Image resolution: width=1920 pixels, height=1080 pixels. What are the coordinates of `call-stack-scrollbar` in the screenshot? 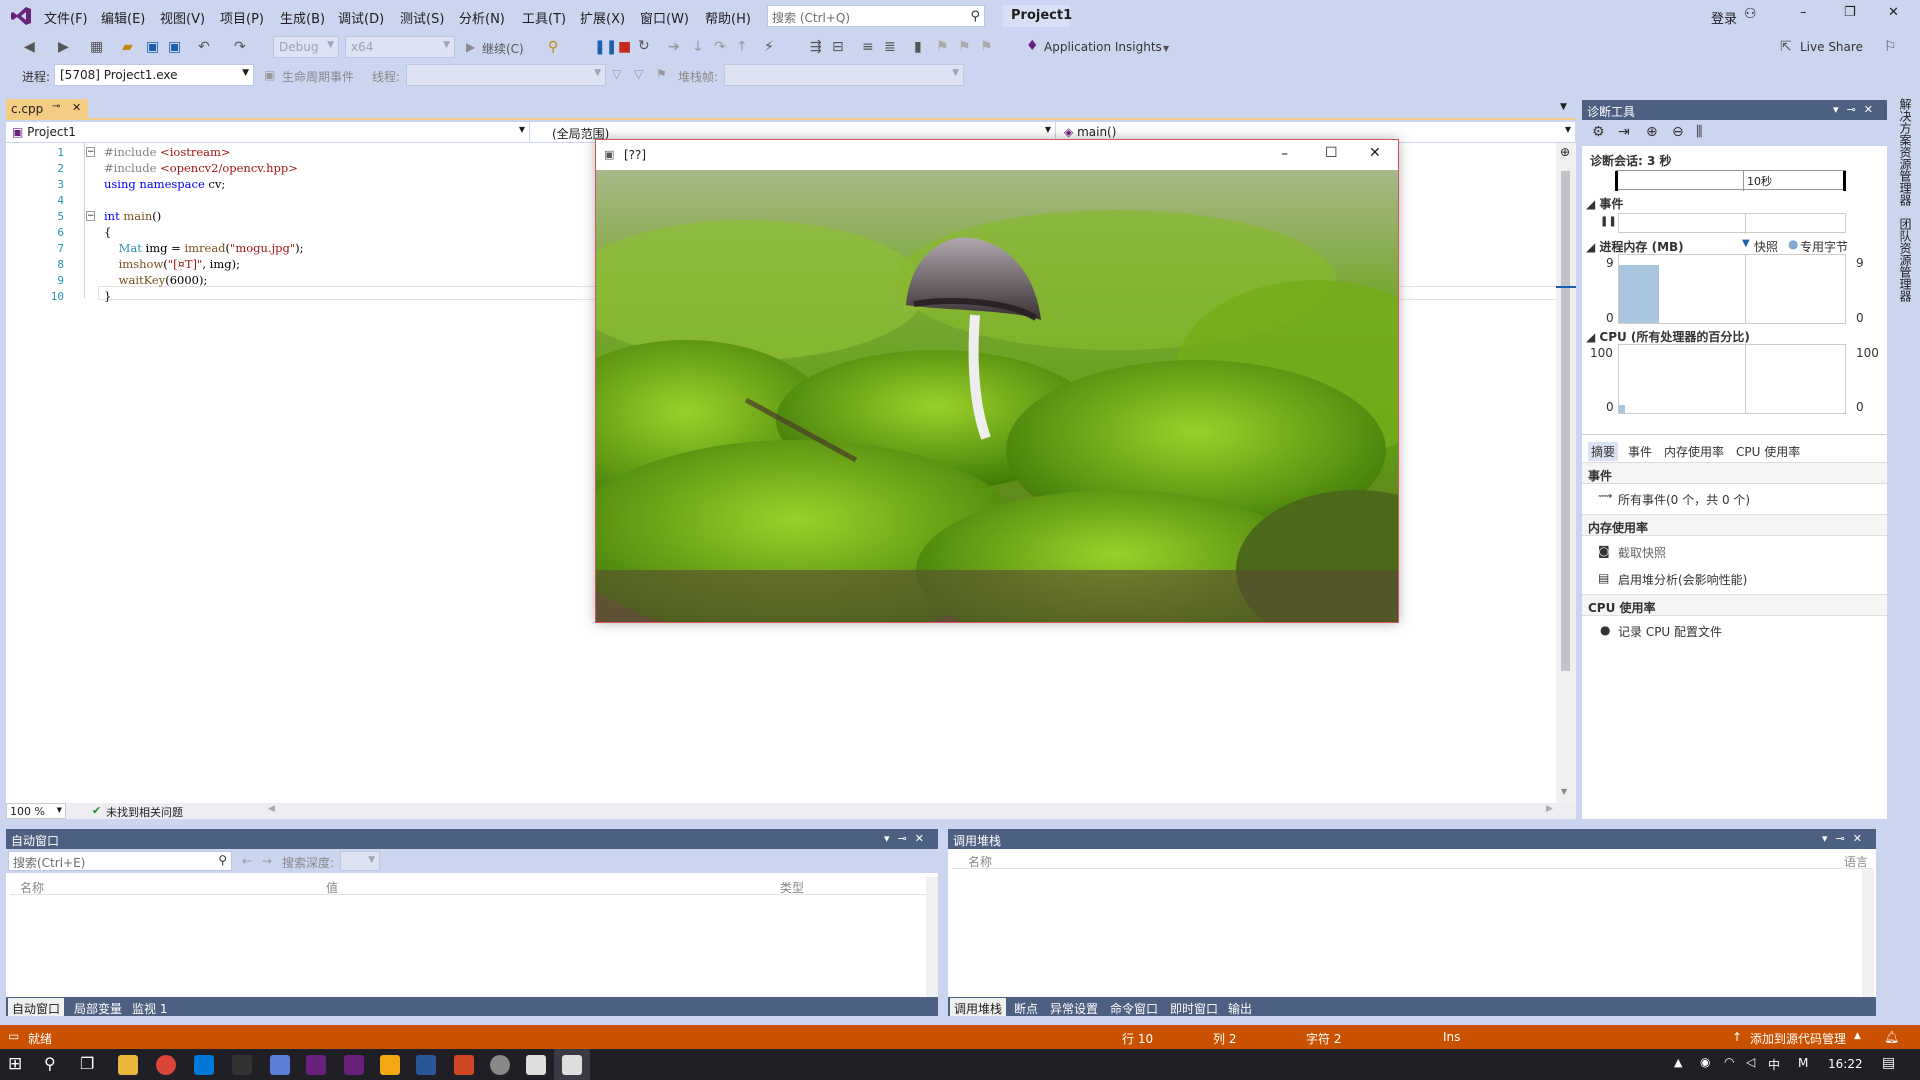 It's located at (1868, 933).